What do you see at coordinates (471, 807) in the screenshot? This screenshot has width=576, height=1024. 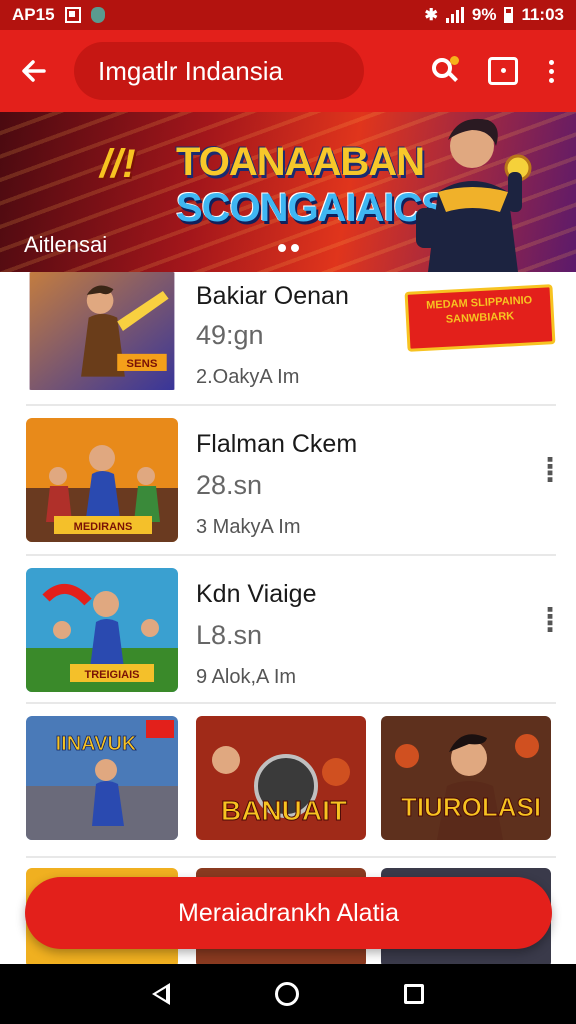 I see `svg-text: TIUROLASI` at bounding box center [471, 807].